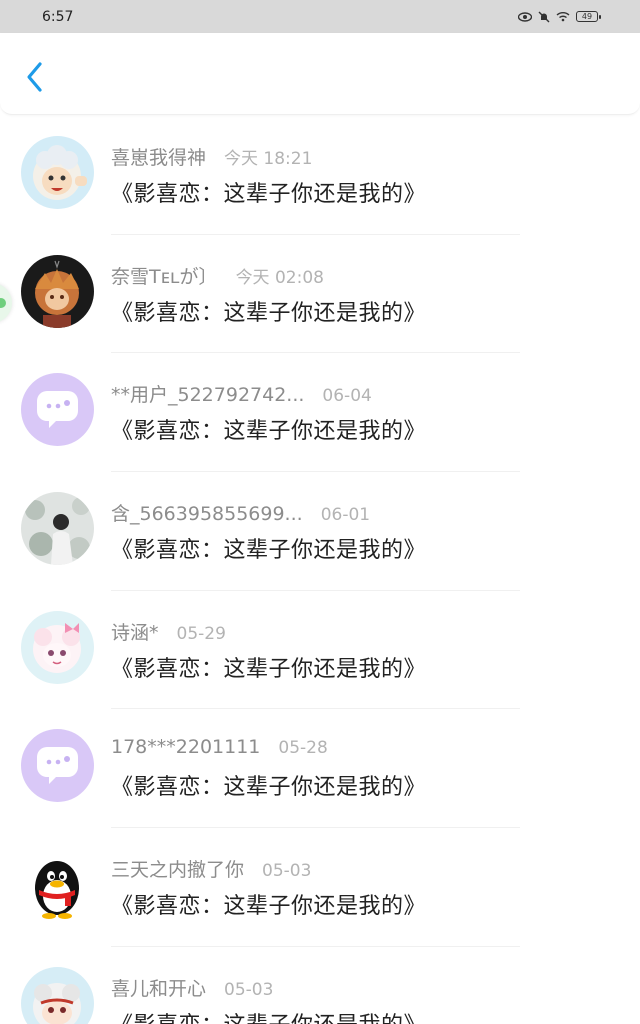 The width and height of the screenshot is (640, 1024). I want to click on list-item: 喜儿和开心 05-03 《影喜恋：这辈子你还是我的》, so click(320, 985).